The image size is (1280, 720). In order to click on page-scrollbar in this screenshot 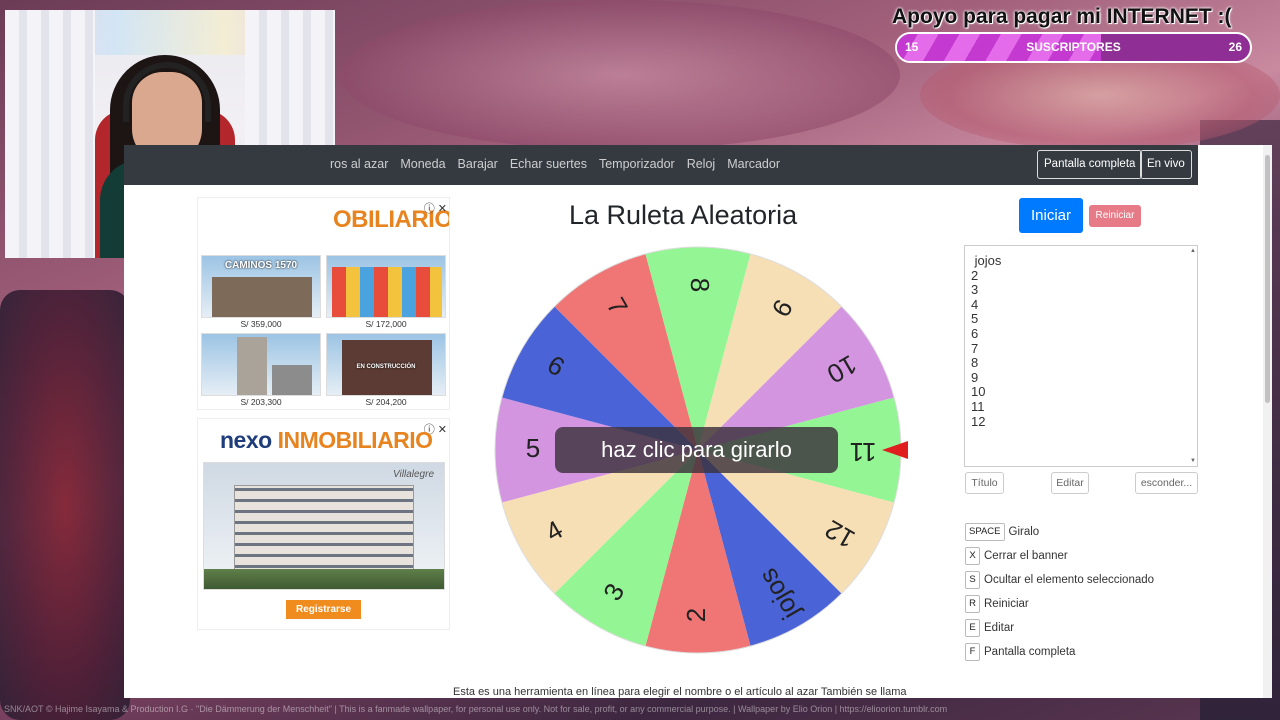, I will do `click(1267, 421)`.